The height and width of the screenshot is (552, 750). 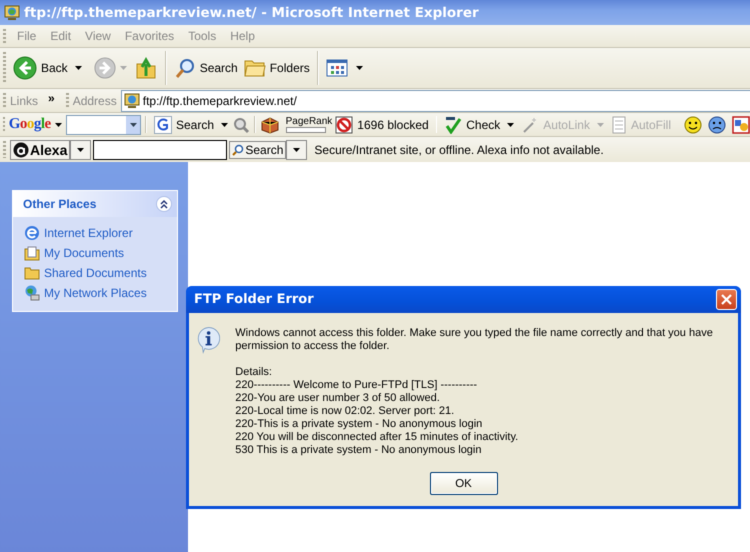 What do you see at coordinates (60, 36) in the screenshot?
I see `menu-item: Edit` at bounding box center [60, 36].